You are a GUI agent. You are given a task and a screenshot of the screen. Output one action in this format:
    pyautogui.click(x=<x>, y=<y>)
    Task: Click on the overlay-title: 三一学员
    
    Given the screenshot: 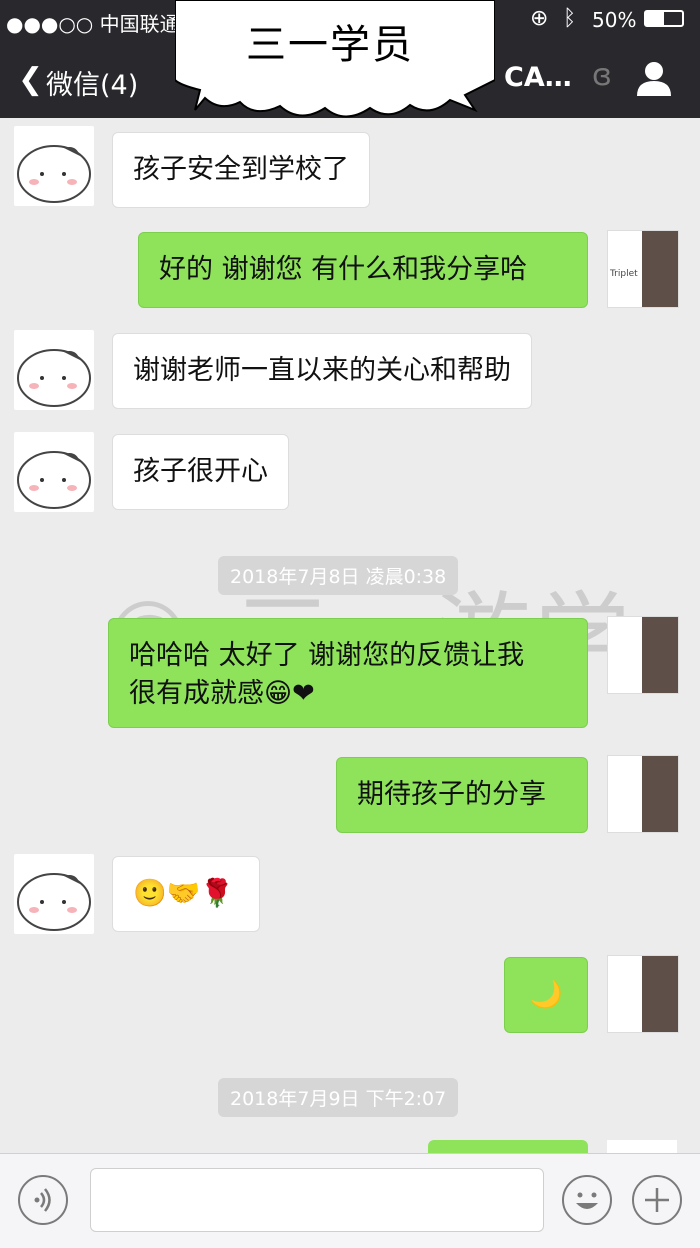 What is the action you would take?
    pyautogui.click(x=330, y=45)
    